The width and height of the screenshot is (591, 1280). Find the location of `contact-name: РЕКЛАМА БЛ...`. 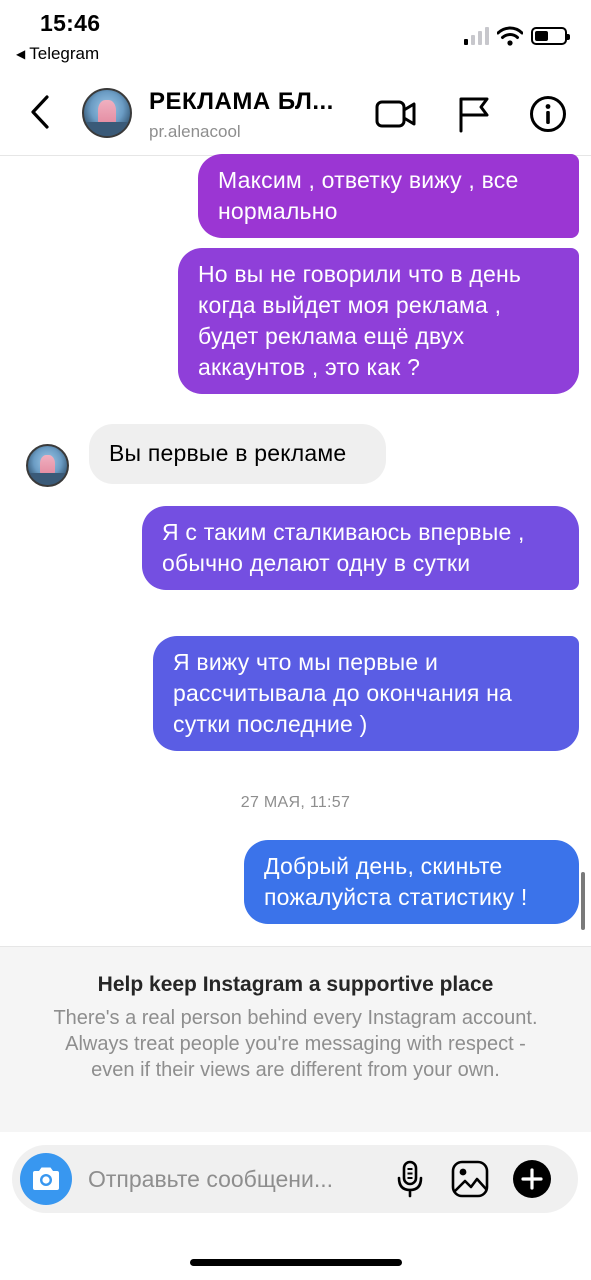

contact-name: РЕКЛАМА БЛ... is located at coordinates (241, 102).